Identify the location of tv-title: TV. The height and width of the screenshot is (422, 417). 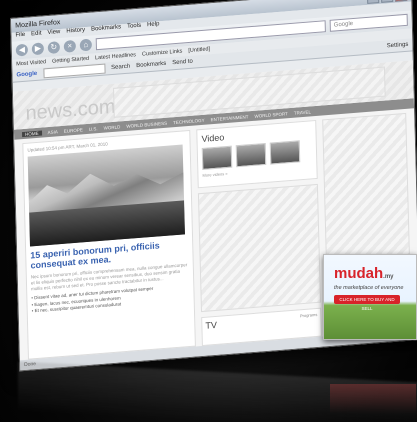
(211, 325).